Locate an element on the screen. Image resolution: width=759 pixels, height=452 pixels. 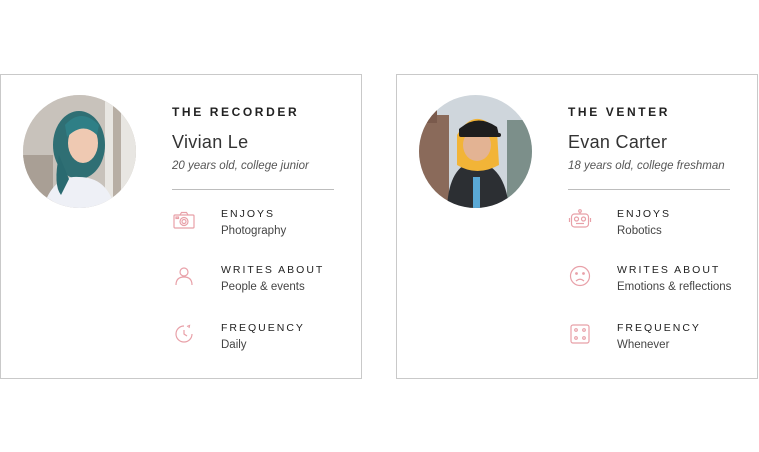
attribute-frequency: FREQUENCY Whenever is located at coordinates (660, 342).